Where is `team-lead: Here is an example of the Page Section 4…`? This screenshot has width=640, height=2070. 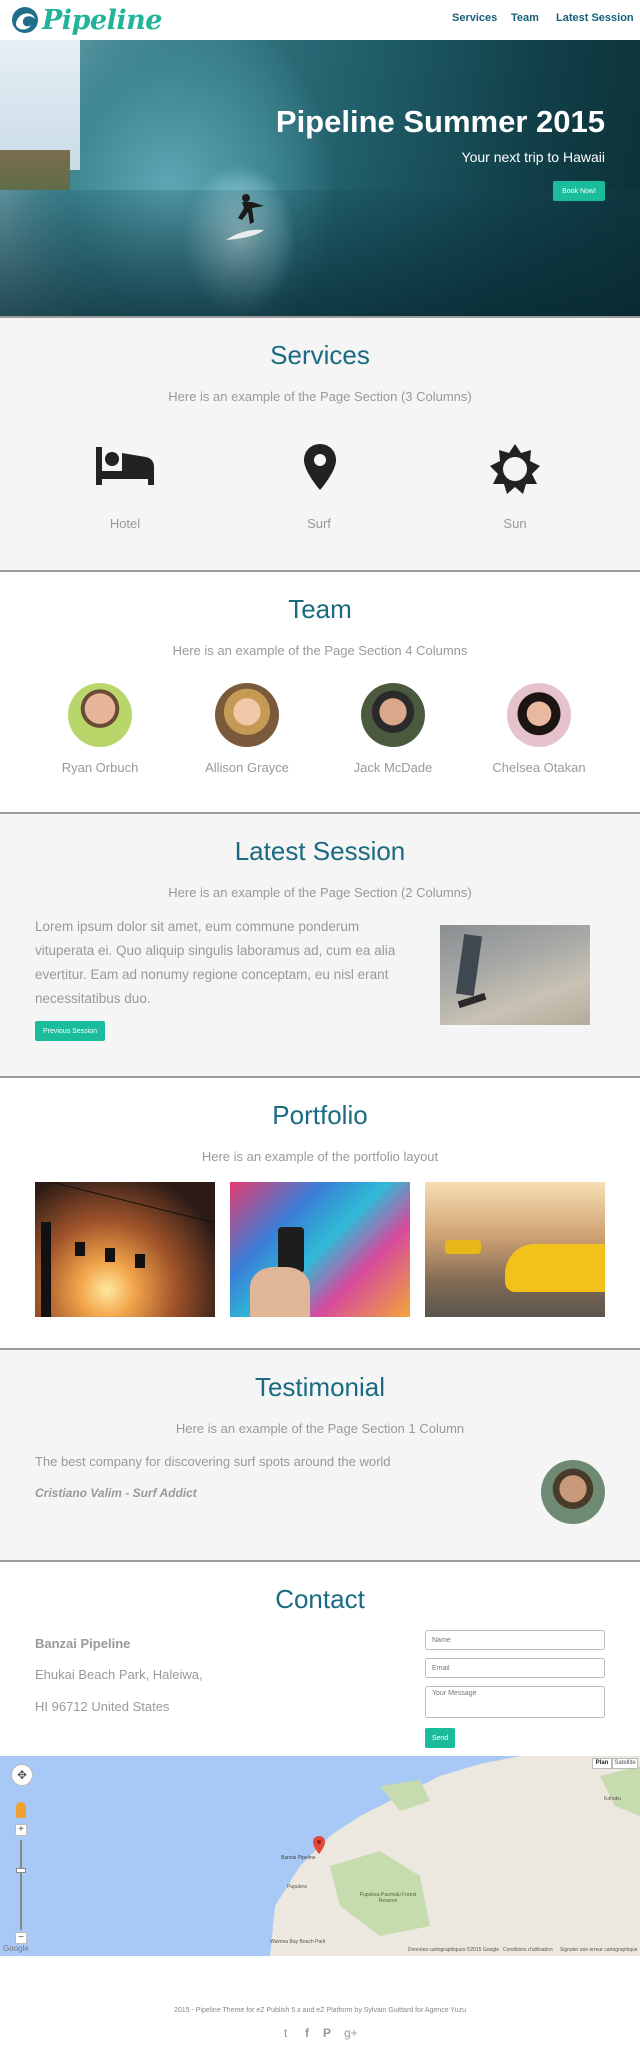
team-lead: Here is an example of the Page Section 4… is located at coordinates (320, 650).